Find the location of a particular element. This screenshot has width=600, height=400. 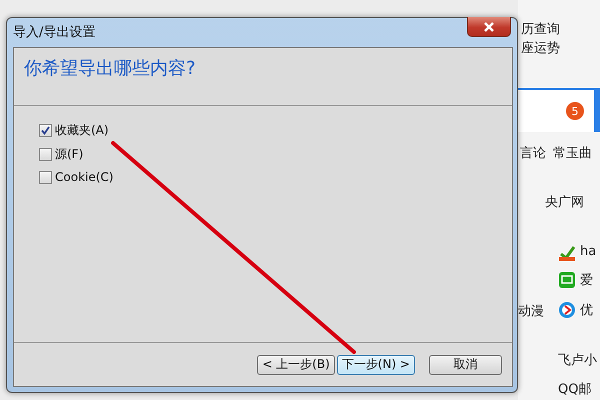

page-link: 央广网 is located at coordinates (564, 202).